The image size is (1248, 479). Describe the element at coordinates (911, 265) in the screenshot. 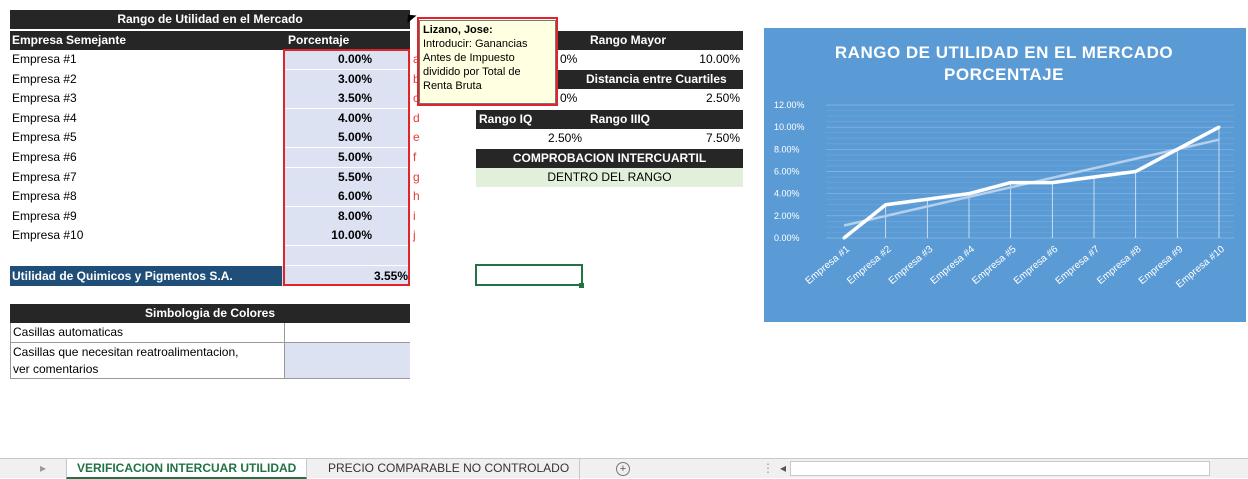

I see `x-category-label: Empresa #3` at that location.